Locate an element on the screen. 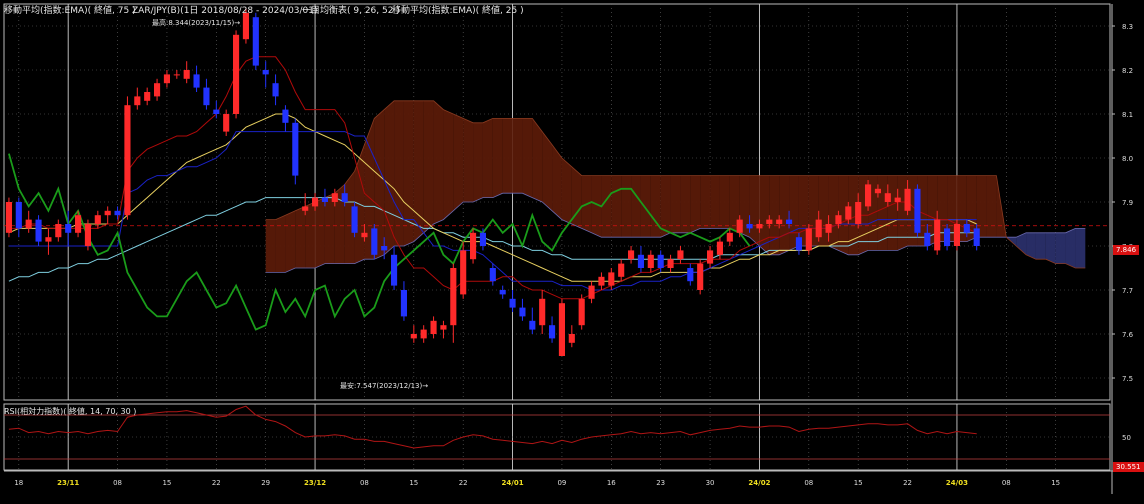  x-tick-label: 23 is located at coordinates (660, 483).